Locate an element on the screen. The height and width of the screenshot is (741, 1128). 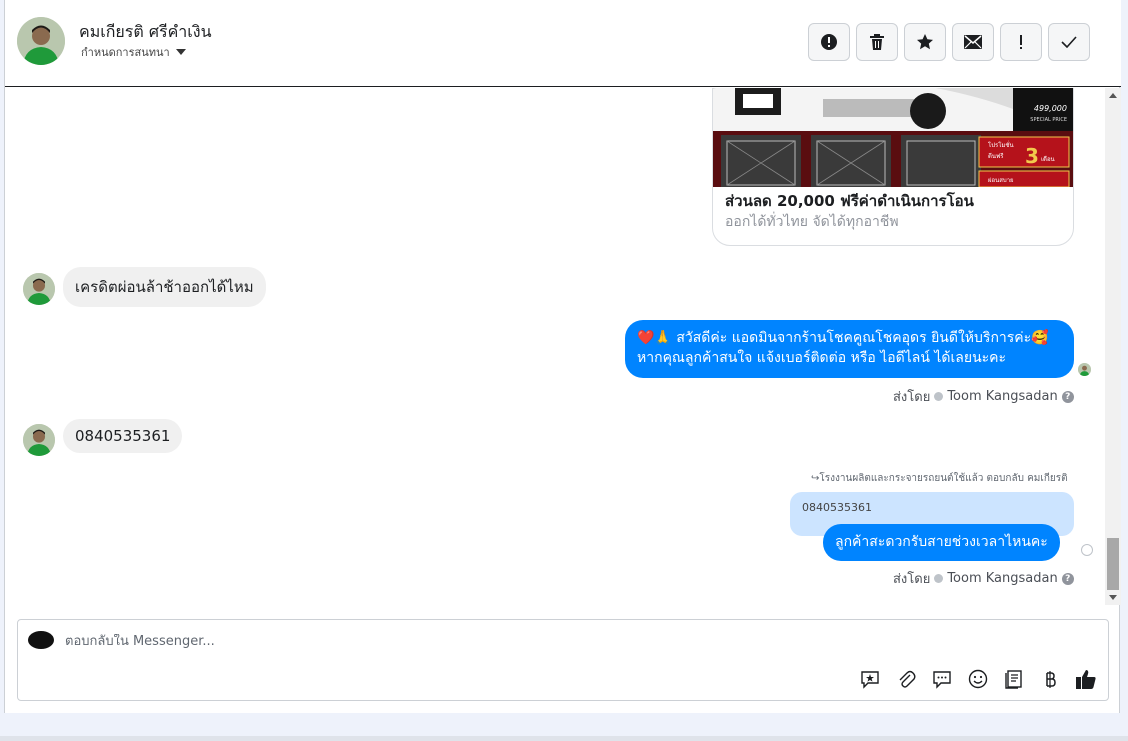
done-button is located at coordinates (1069, 42).